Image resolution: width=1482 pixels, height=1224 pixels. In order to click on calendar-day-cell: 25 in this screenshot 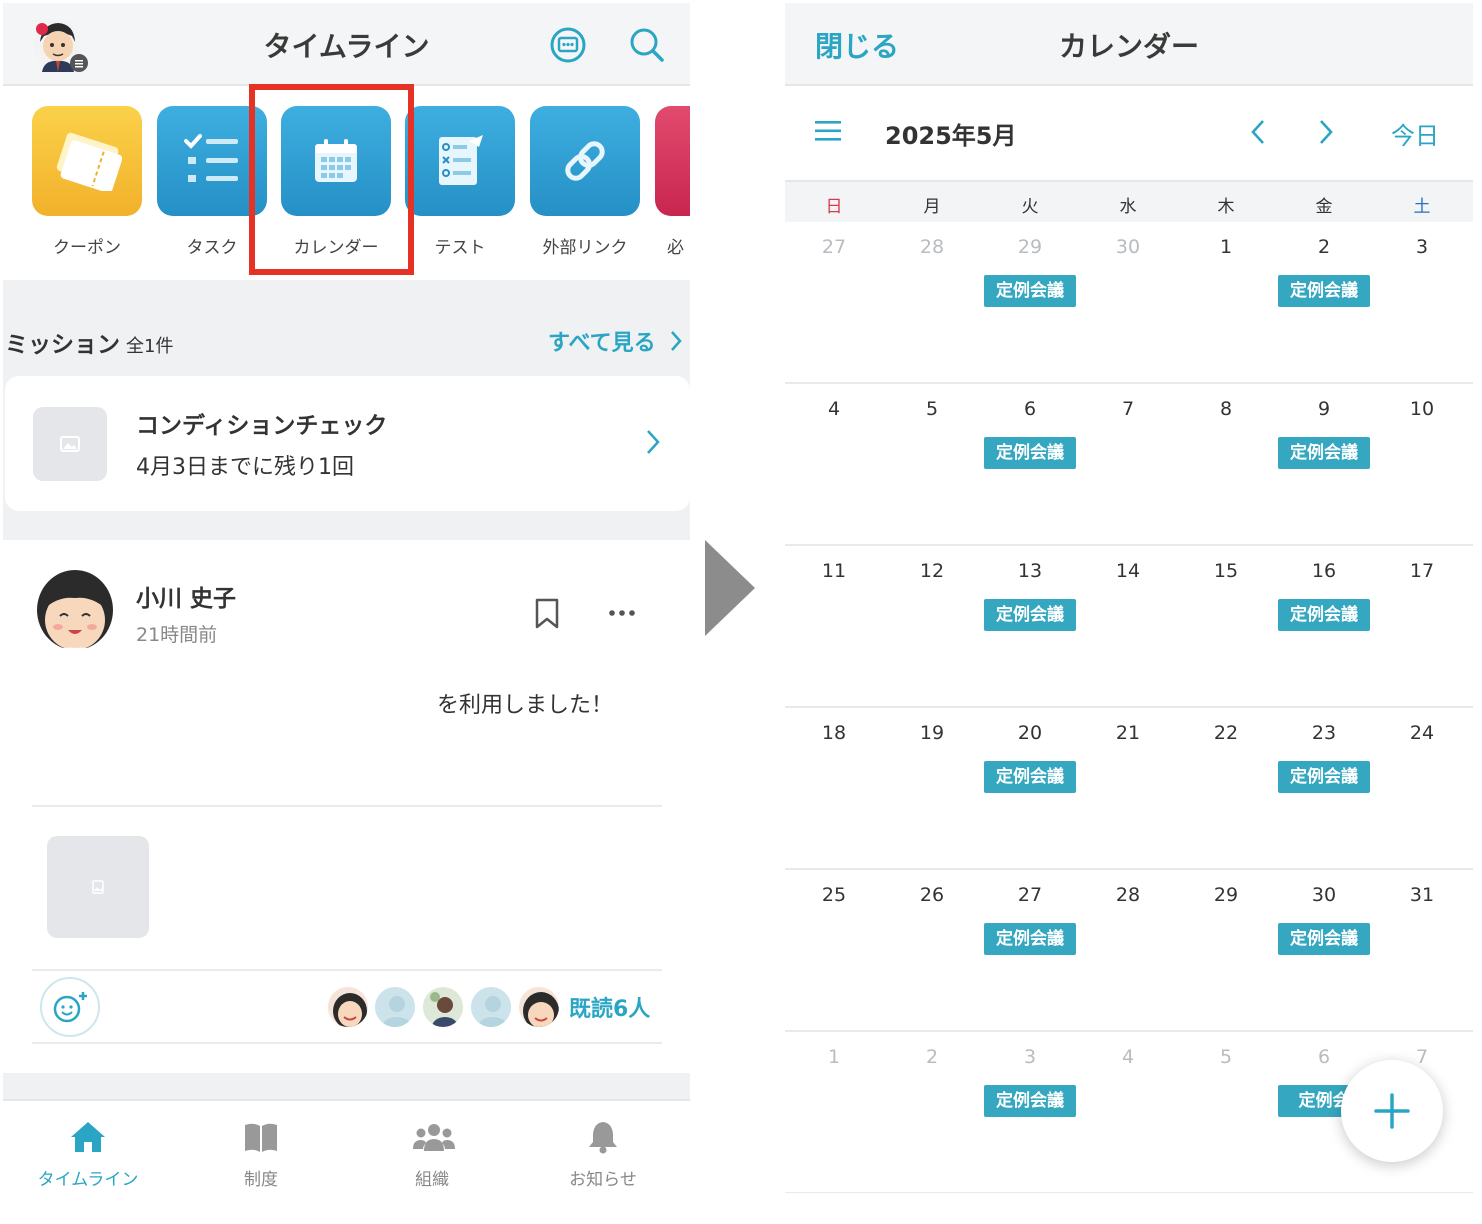, I will do `click(834, 950)`.